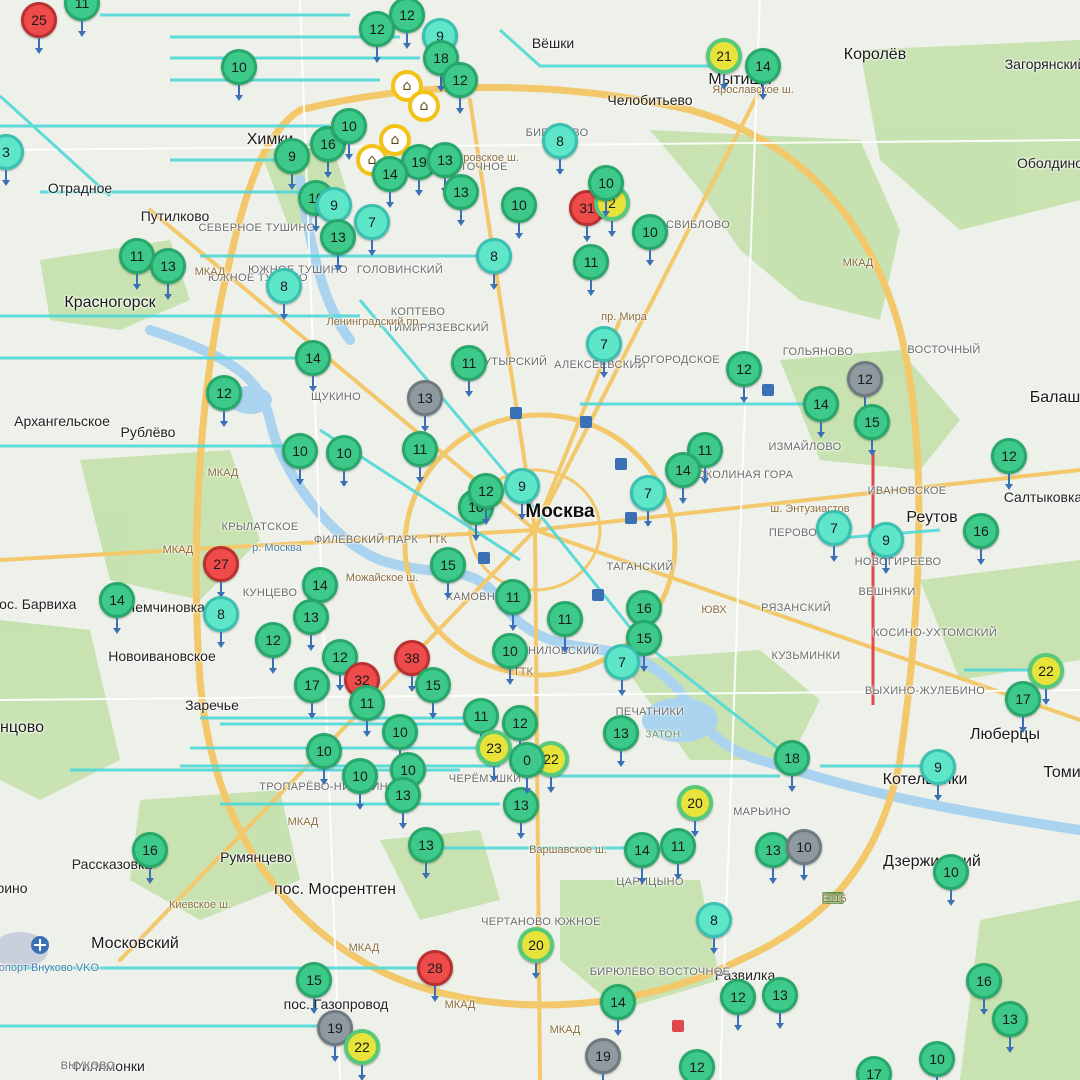 The image size is (1080, 1080). I want to click on aqi-marker: 25, so click(39, 28).